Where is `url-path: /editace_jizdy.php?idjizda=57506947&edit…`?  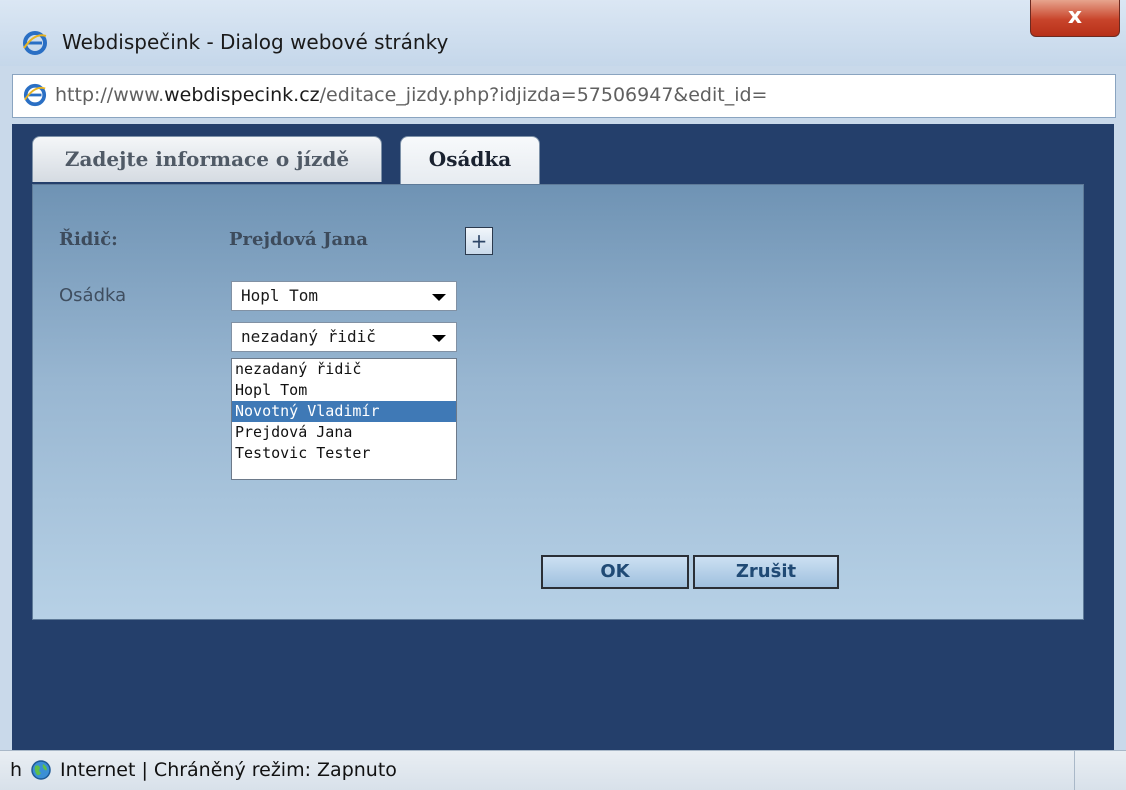 url-path: /editace_jizdy.php?idjizda=57506947&edit… is located at coordinates (543, 95).